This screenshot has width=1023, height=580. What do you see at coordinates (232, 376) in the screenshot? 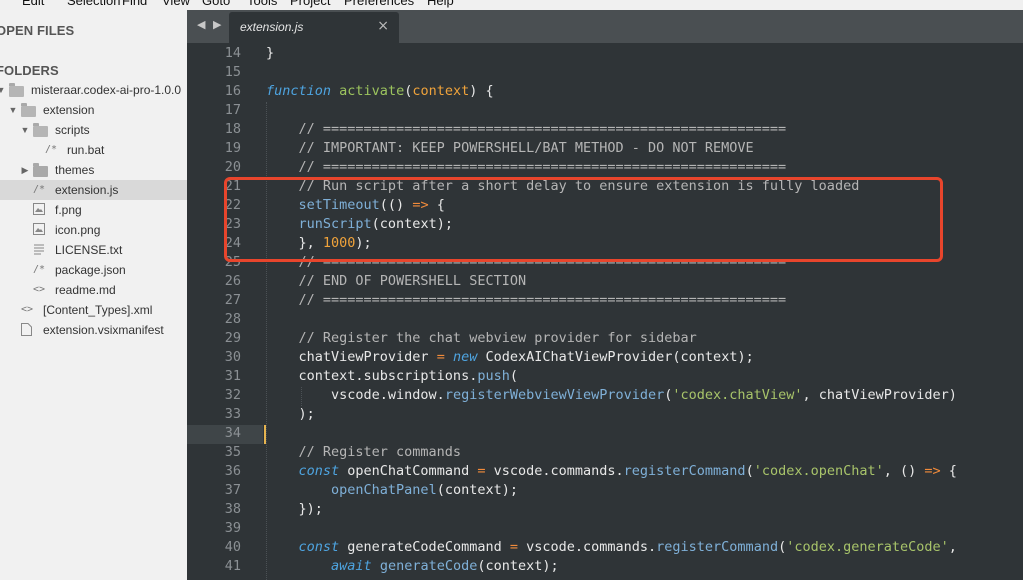
I see `line-number: 31` at bounding box center [232, 376].